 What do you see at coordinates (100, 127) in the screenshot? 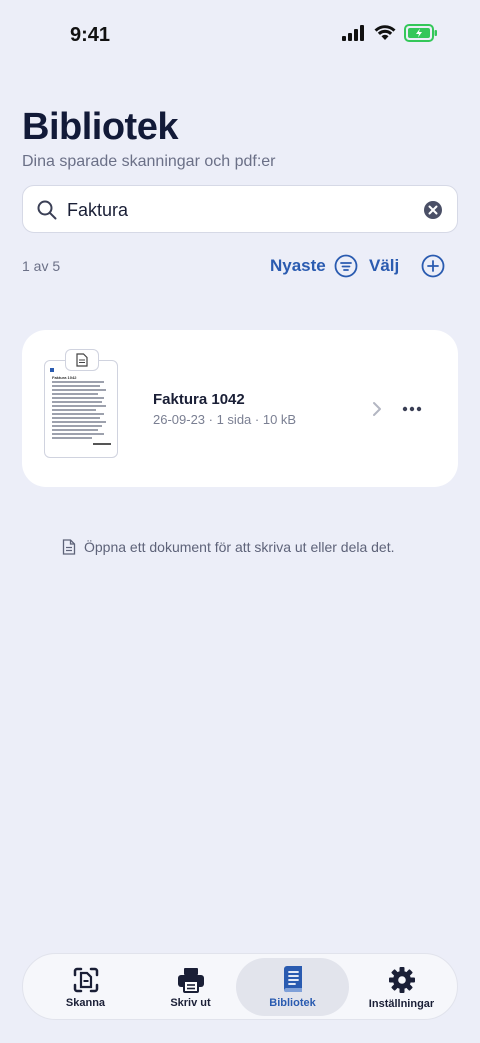
I see `page-title: Bibliotek` at bounding box center [100, 127].